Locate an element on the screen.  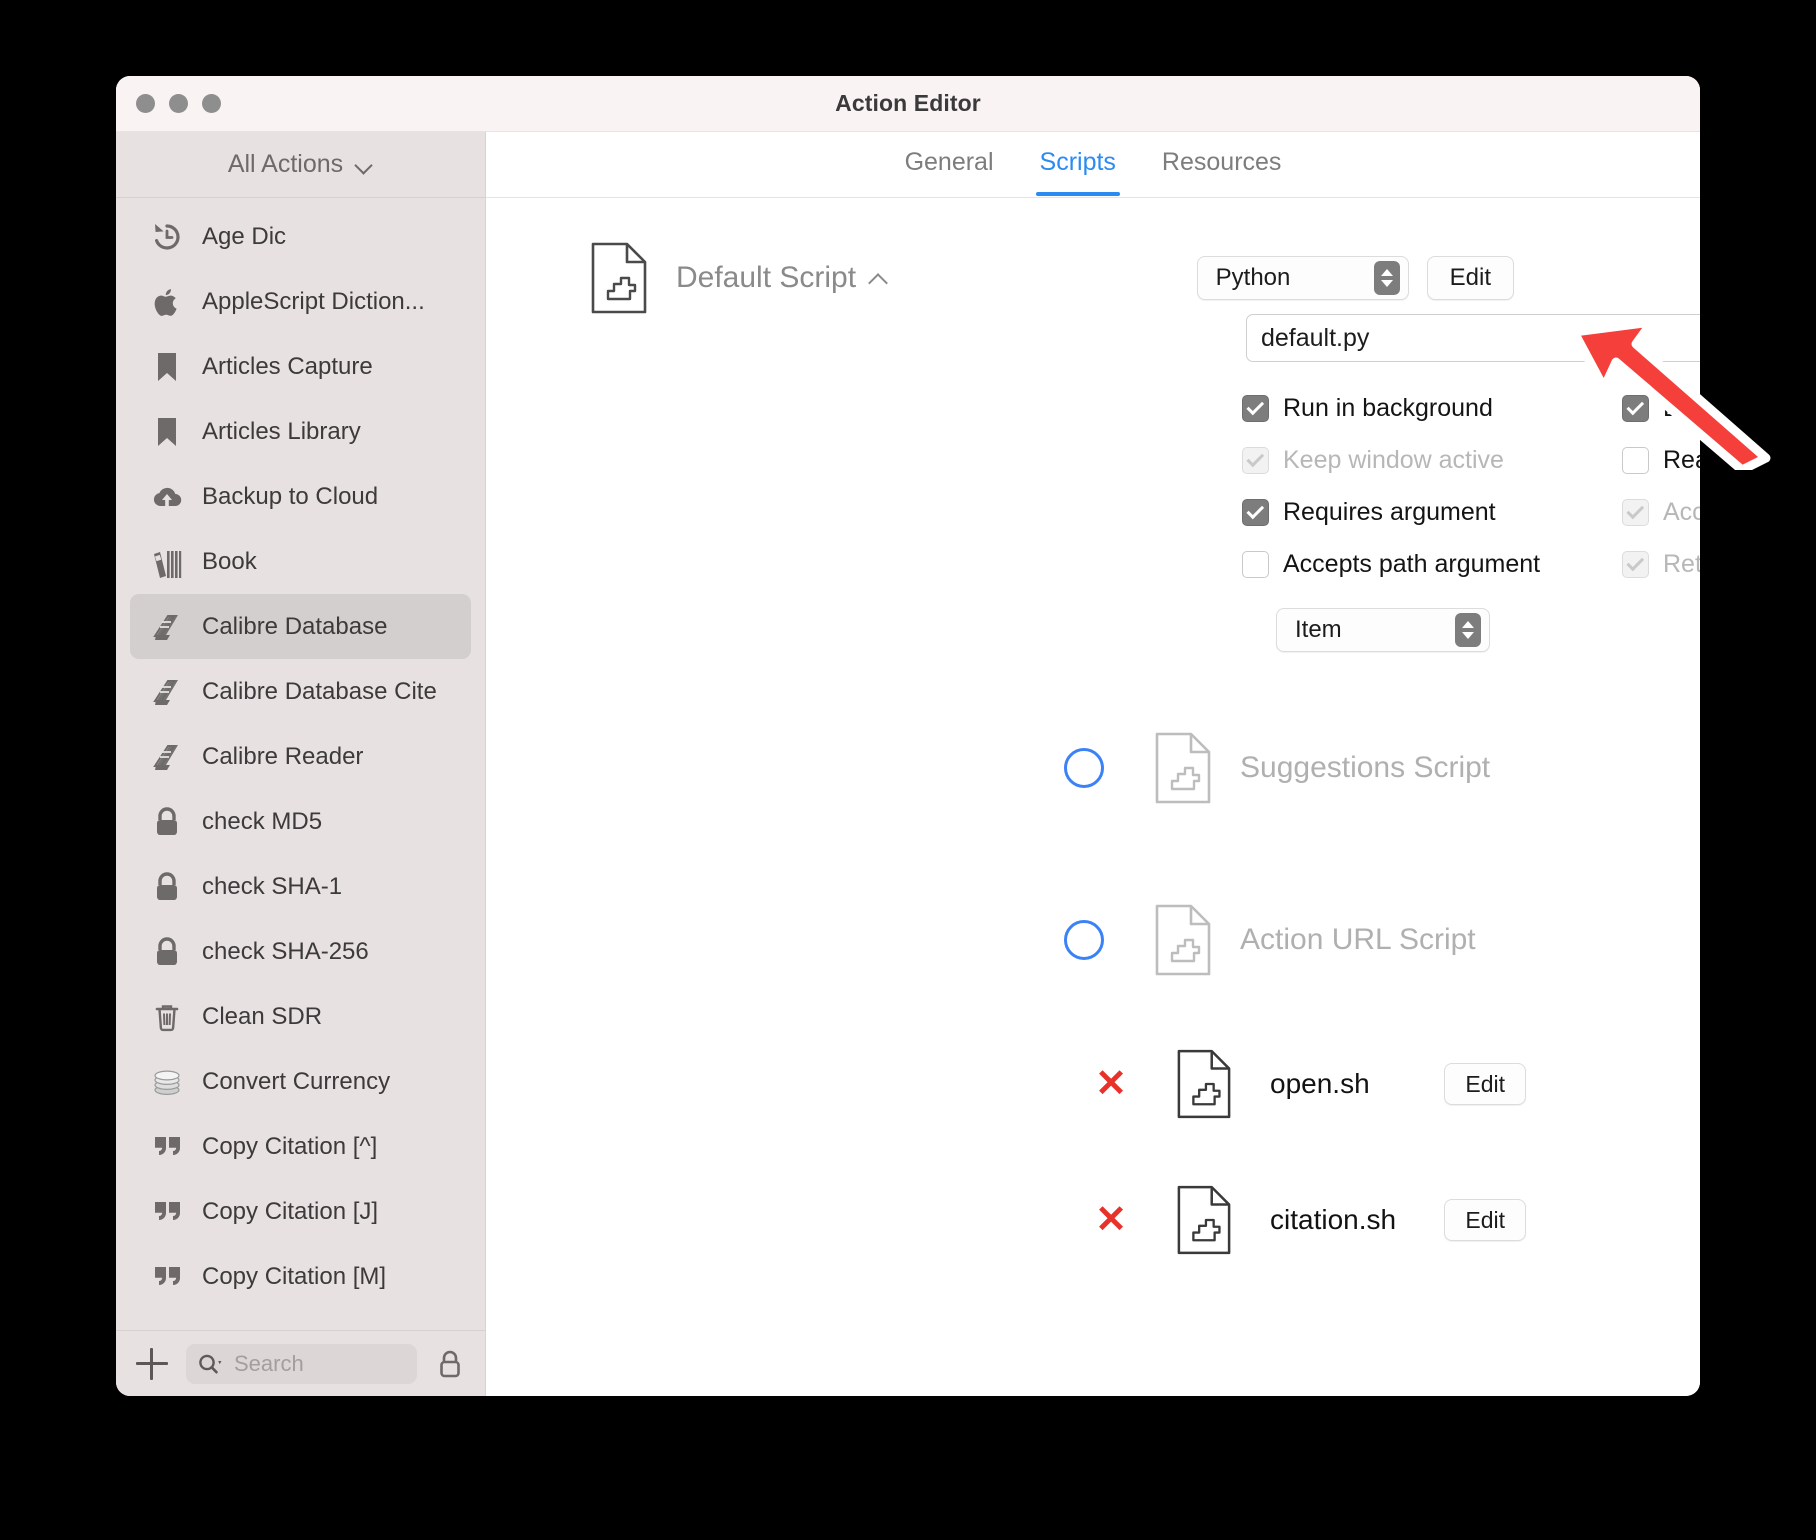
tab-general: General is located at coordinates (949, 164).